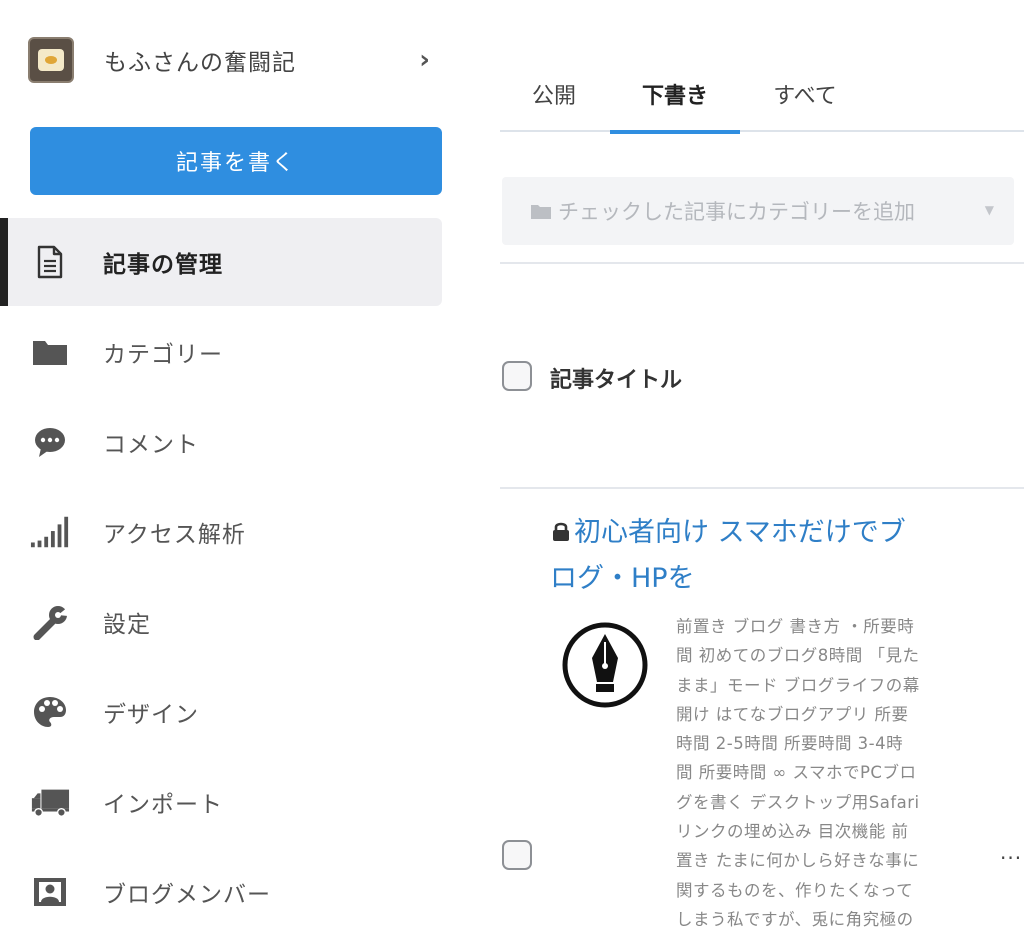 The image size is (1024, 943). Describe the element at coordinates (151, 445) in the screenshot. I see `sidebar-item-label: コメント` at that location.